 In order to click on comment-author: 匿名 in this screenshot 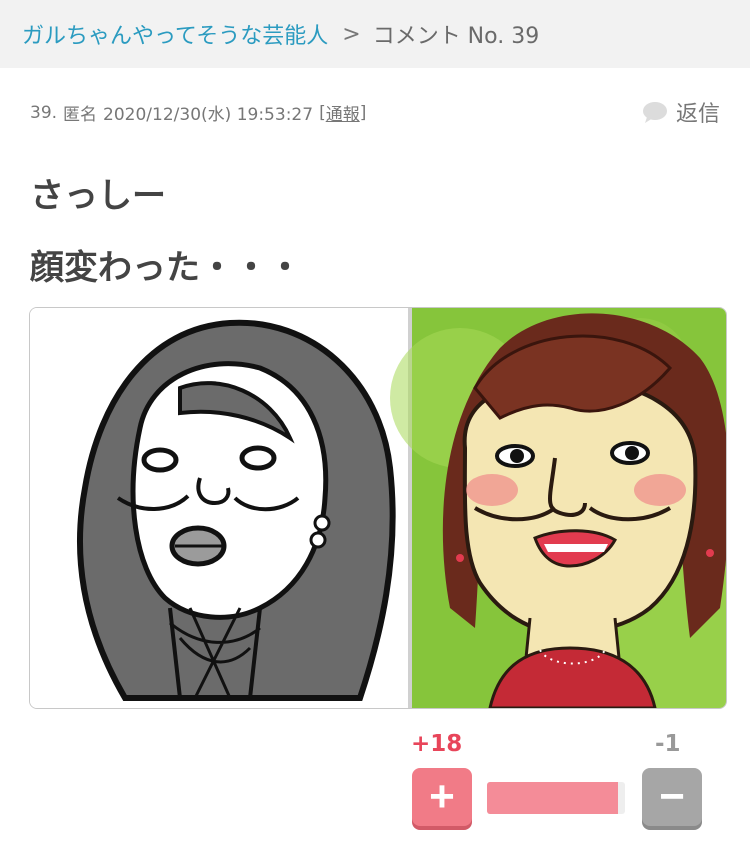, I will do `click(80, 115)`.